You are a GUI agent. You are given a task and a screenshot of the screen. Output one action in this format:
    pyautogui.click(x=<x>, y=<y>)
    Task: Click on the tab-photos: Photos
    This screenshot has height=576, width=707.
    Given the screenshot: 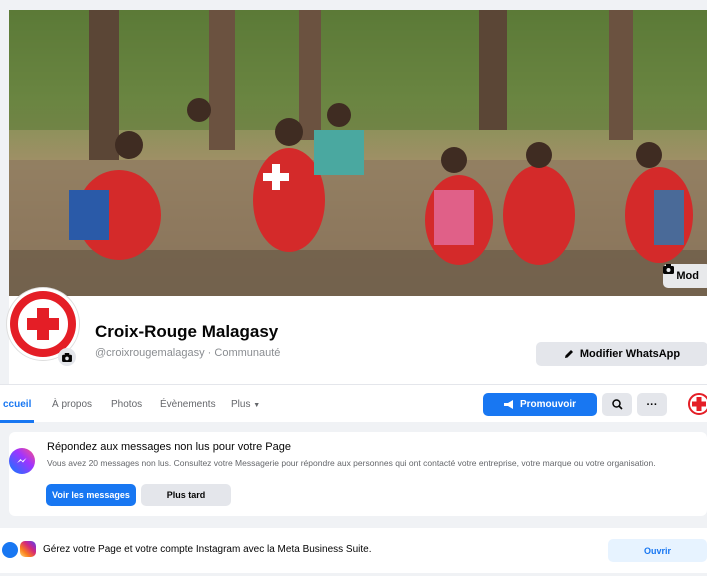 What is the action you would take?
    pyautogui.click(x=126, y=404)
    